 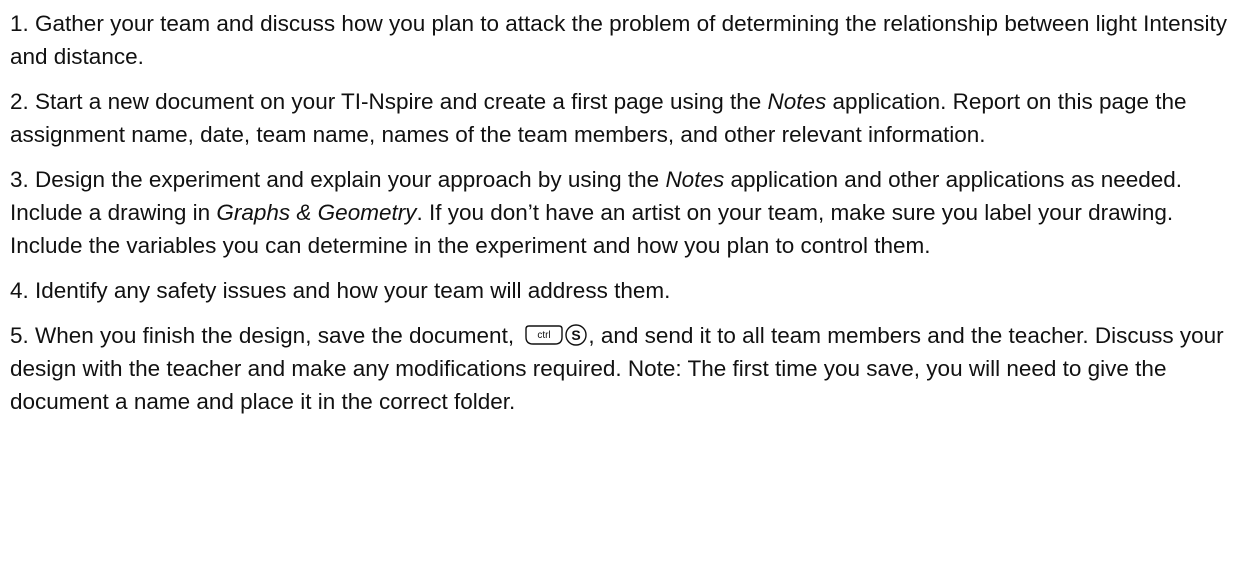 I want to click on s-key-icon: S, so click(x=576, y=335).